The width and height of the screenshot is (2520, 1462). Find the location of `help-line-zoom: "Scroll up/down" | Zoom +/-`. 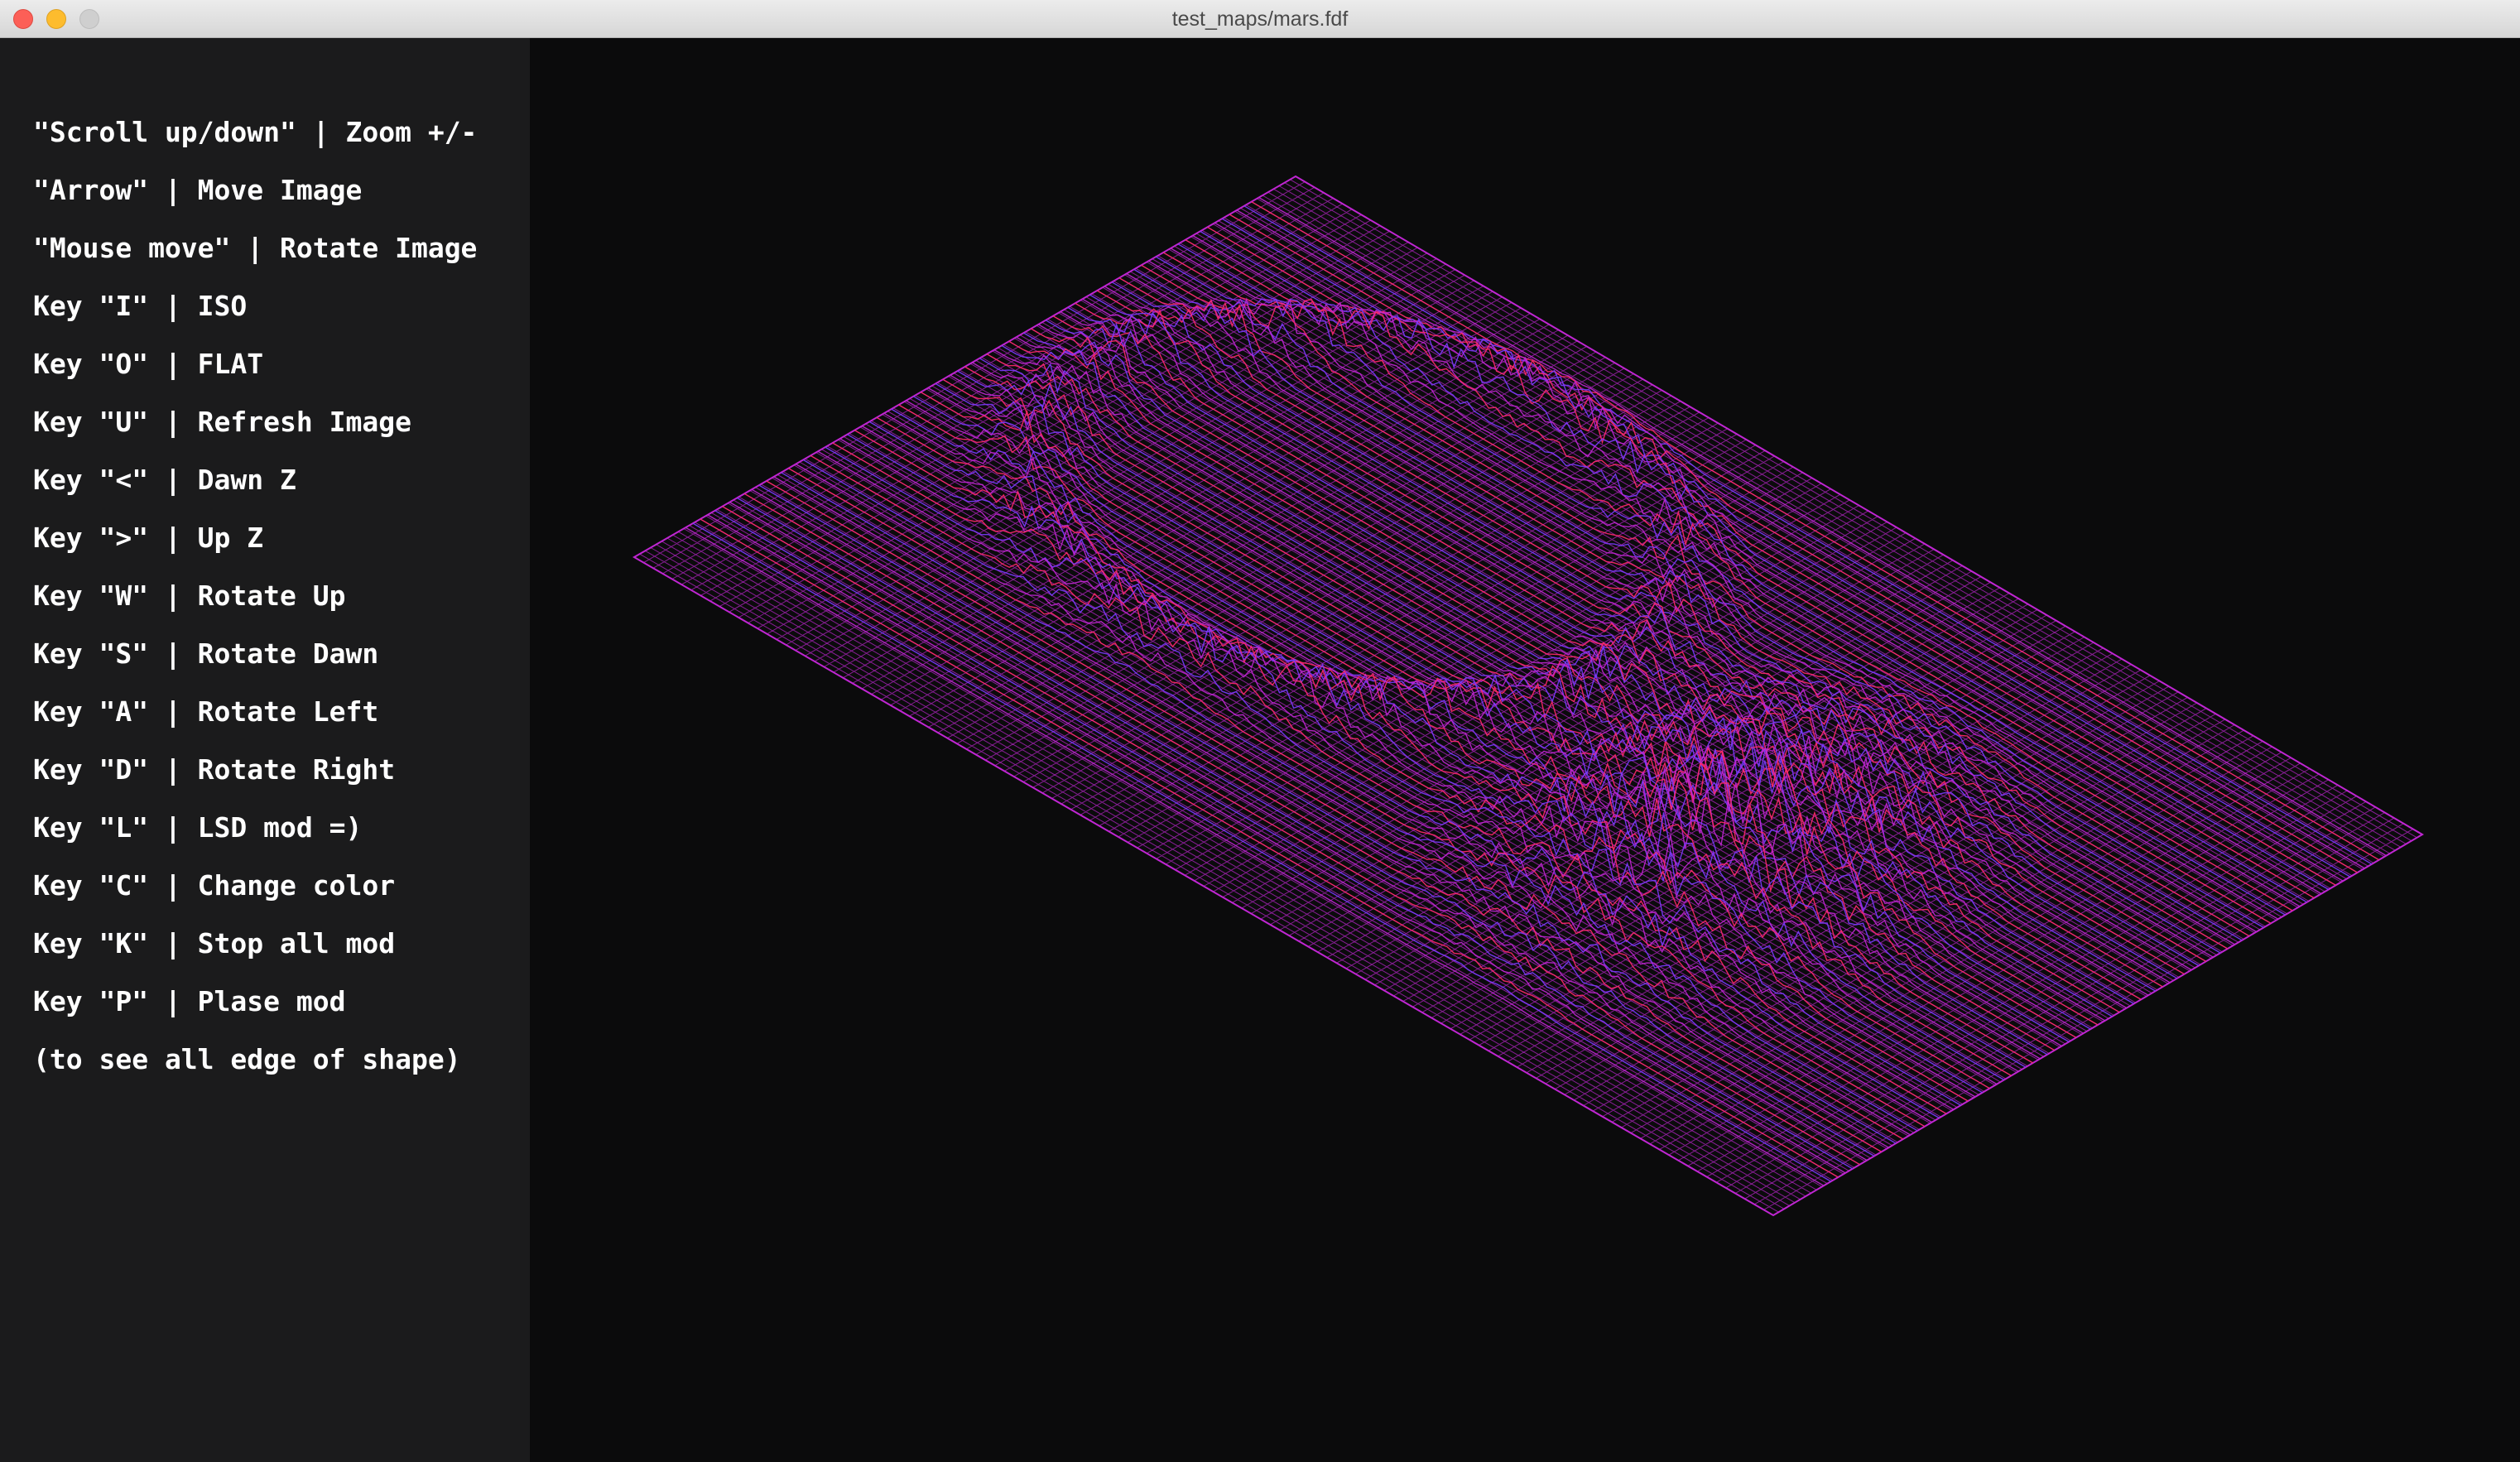

help-line-zoom: "Scroll up/down" | Zoom +/- is located at coordinates (255, 132).